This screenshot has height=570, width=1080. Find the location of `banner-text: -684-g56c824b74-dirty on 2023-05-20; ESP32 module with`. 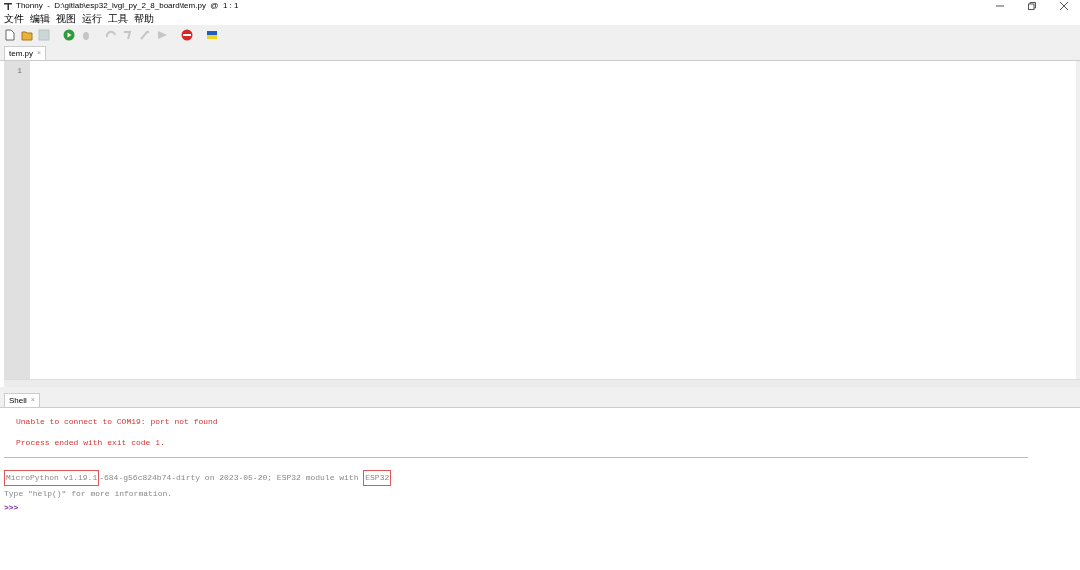

banner-text: -684-g56c824b74-dirty on 2023-05-20; ESP32 module with is located at coordinates (229, 478).